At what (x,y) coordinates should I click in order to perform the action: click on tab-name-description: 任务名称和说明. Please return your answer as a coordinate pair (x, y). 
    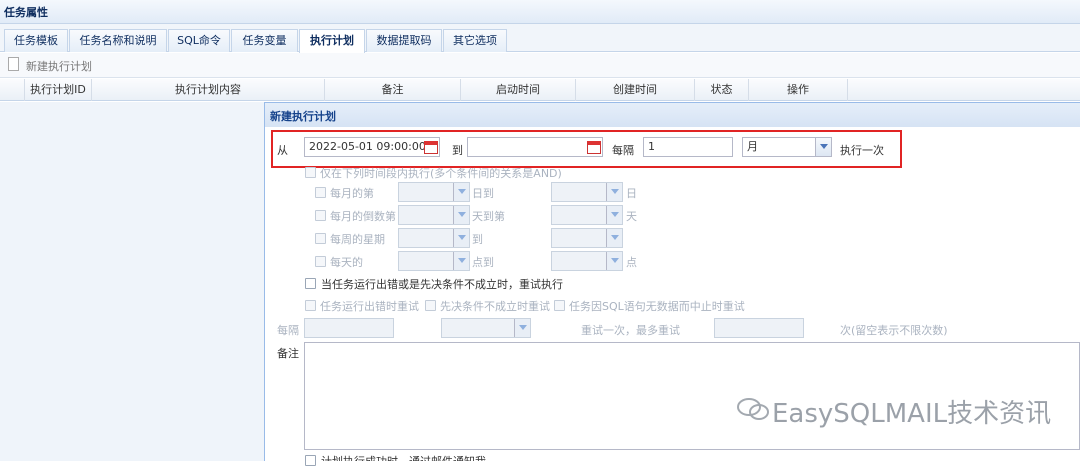
    Looking at the image, I should click on (118, 40).